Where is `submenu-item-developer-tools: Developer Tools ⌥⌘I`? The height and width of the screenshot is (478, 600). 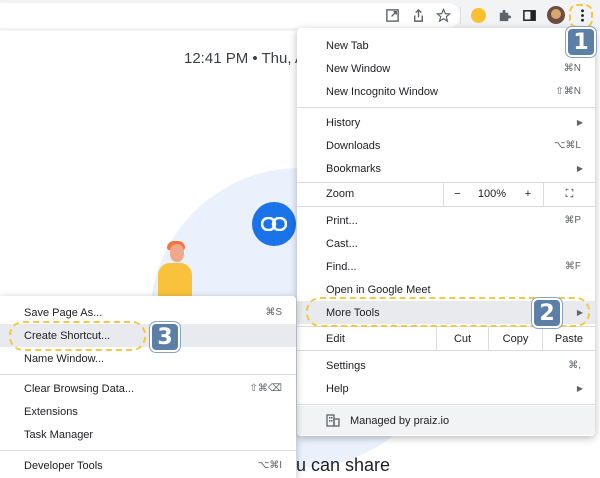
submenu-item-developer-tools: Developer Tools ⌥⌘I is located at coordinates (148, 465).